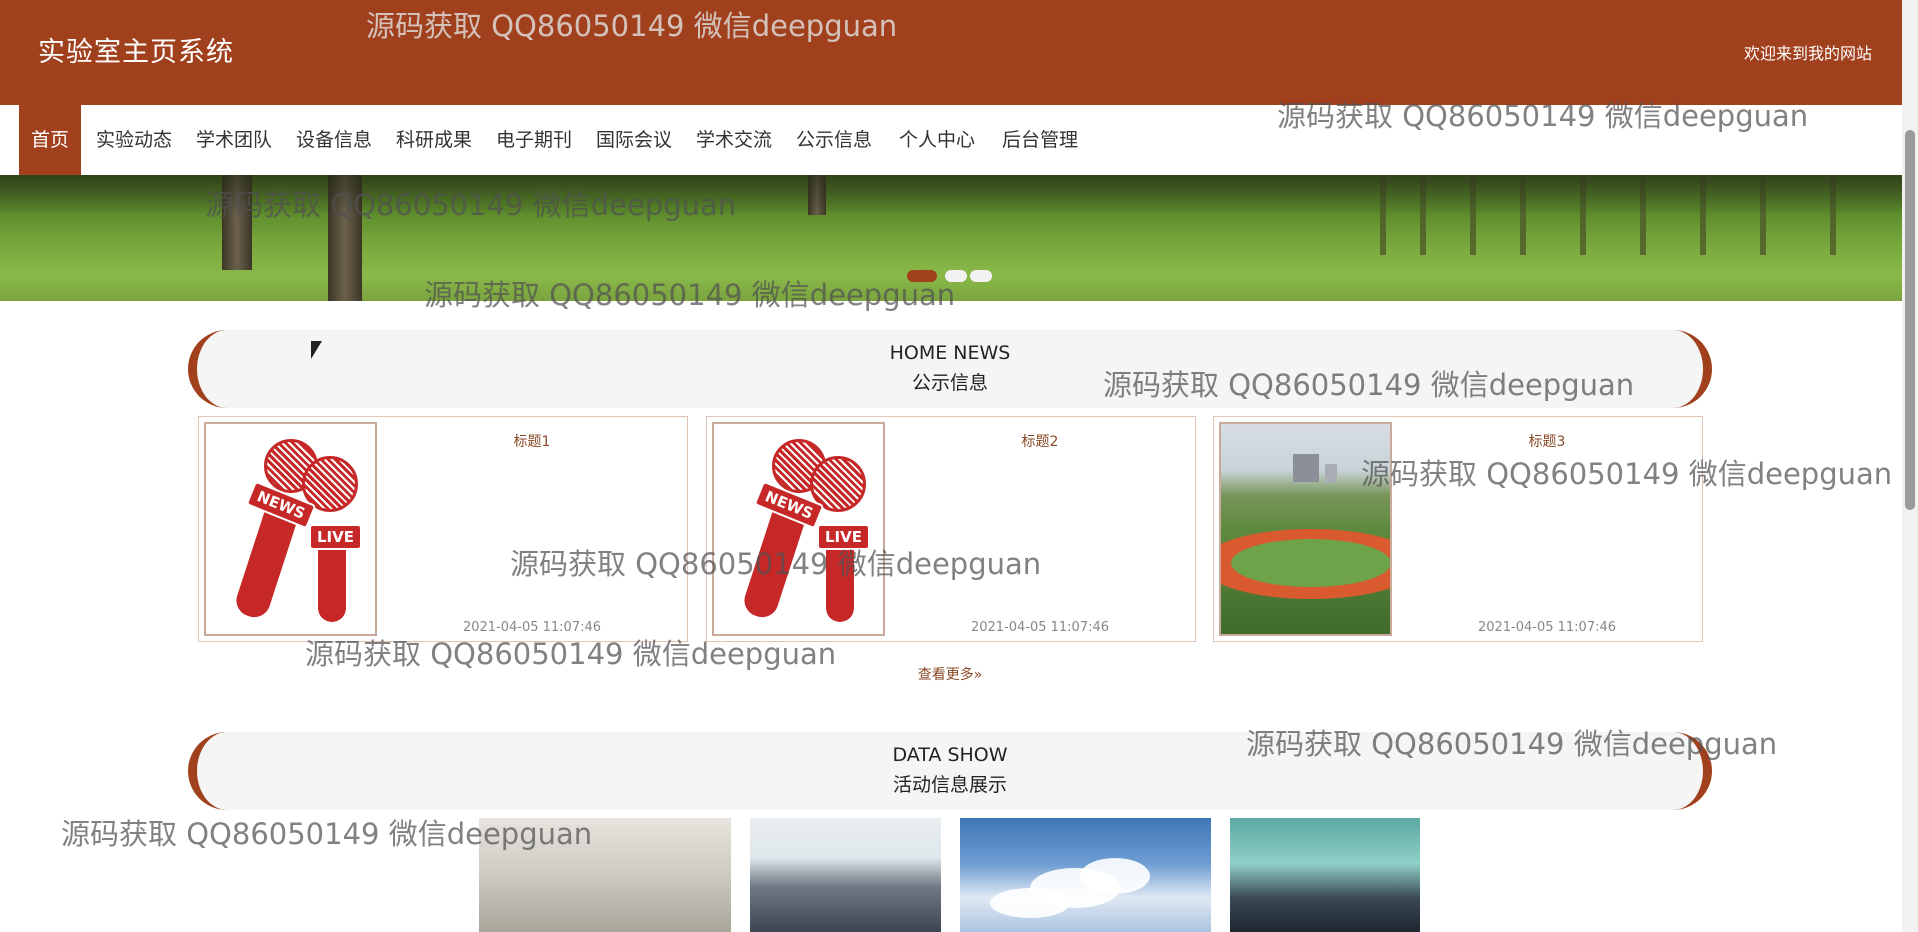 This screenshot has width=1918, height=932. I want to click on mouse-cursor-icon, so click(316, 350).